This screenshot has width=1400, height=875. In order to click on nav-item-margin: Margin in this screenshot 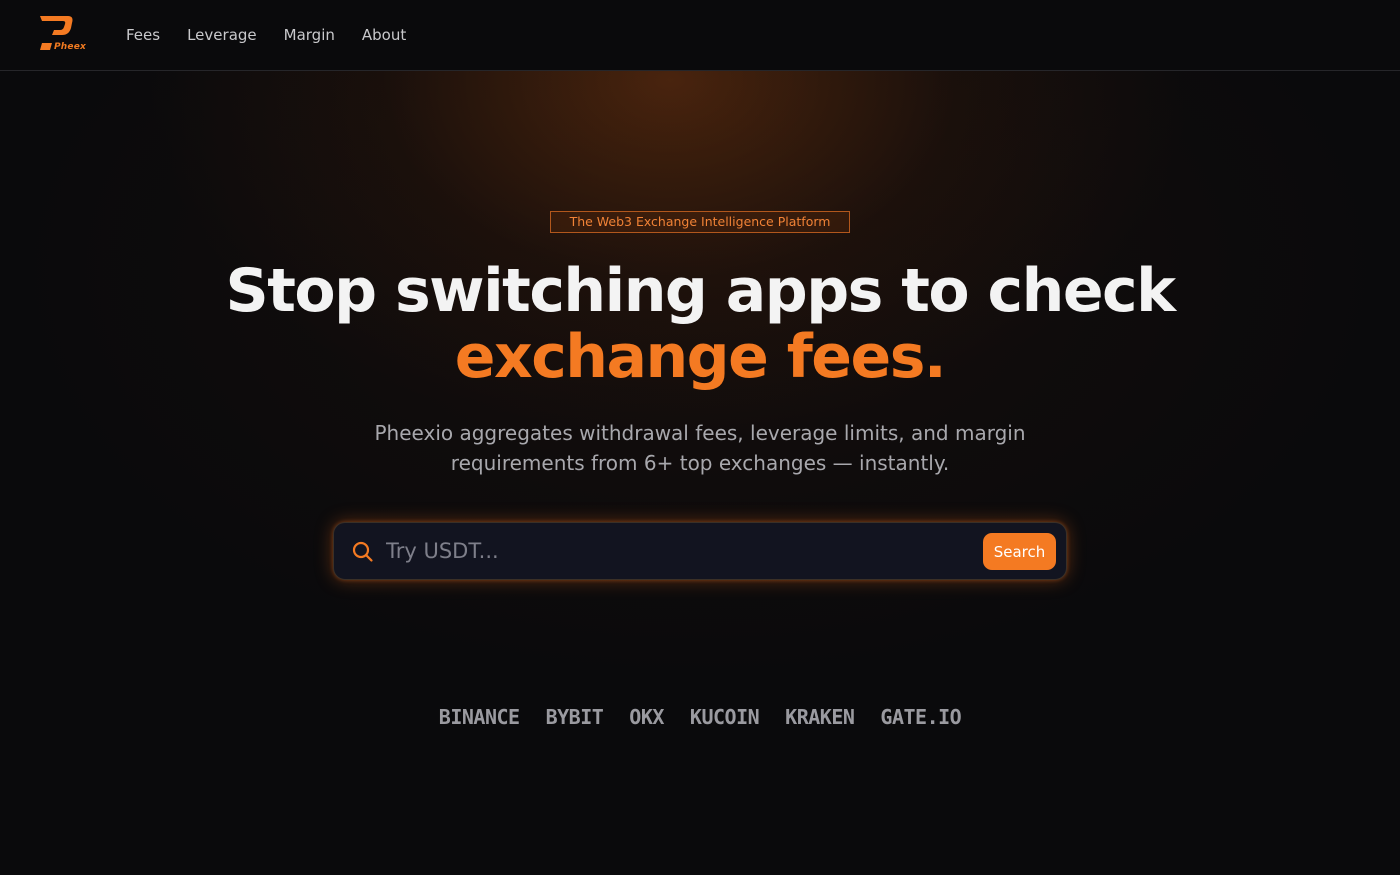, I will do `click(309, 35)`.